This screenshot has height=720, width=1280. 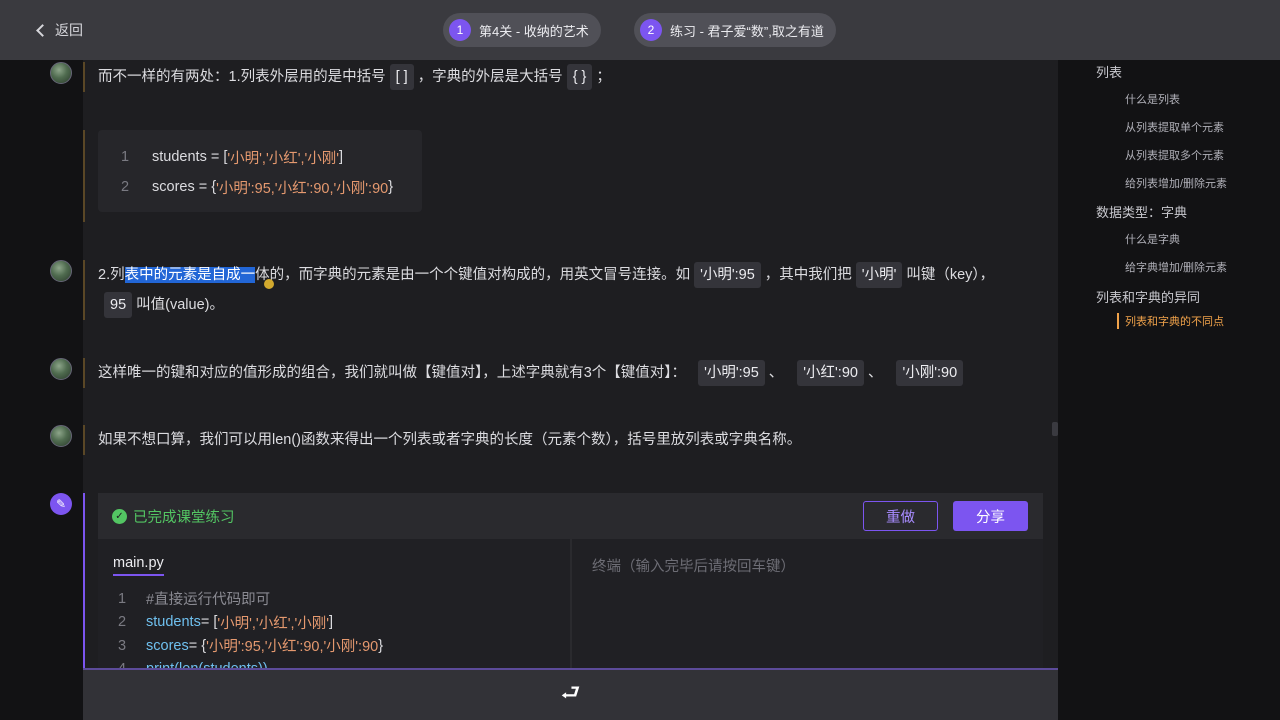 I want to click on code-text: = [, so click(x=209, y=622).